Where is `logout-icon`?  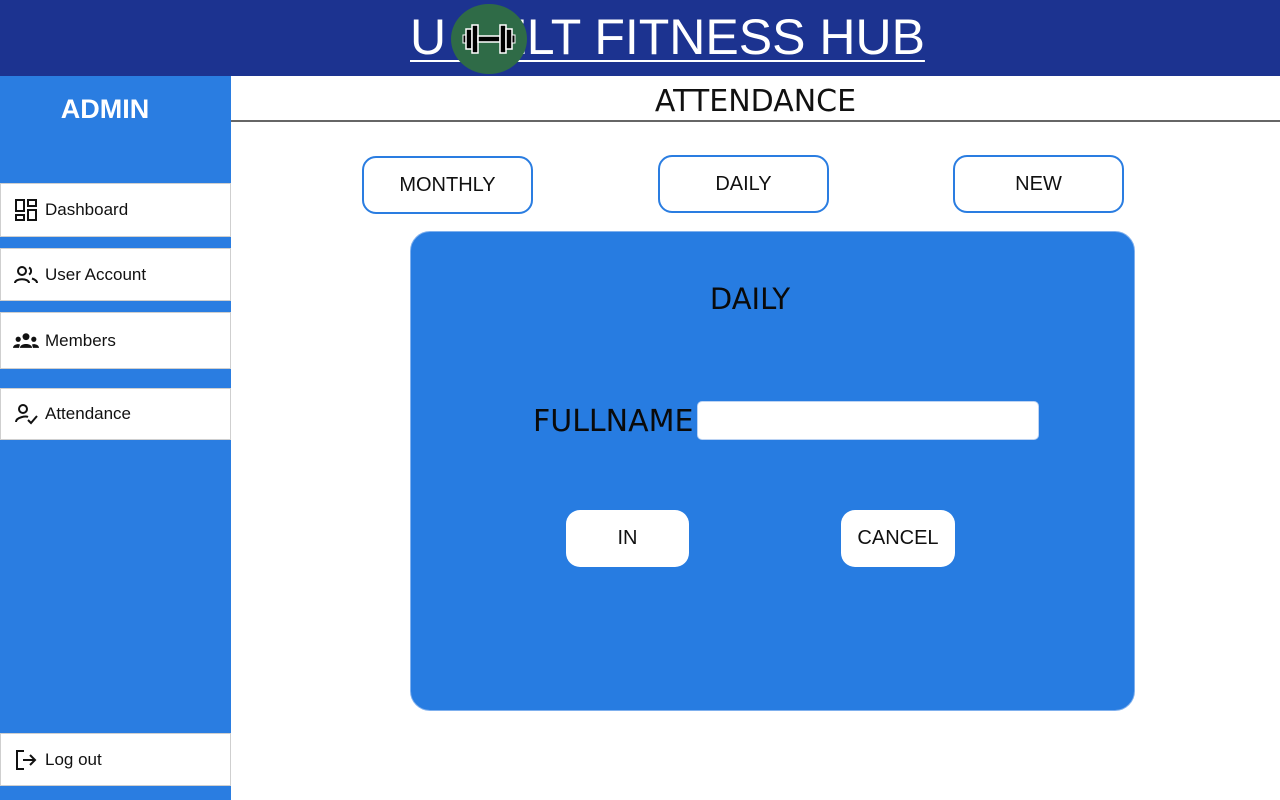
logout-icon is located at coordinates (26, 760).